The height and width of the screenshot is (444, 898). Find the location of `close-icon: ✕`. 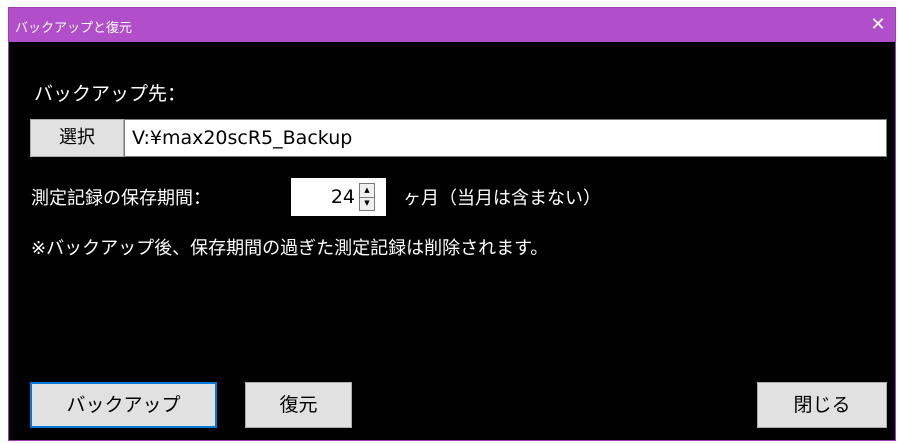

close-icon: ✕ is located at coordinates (878, 25).